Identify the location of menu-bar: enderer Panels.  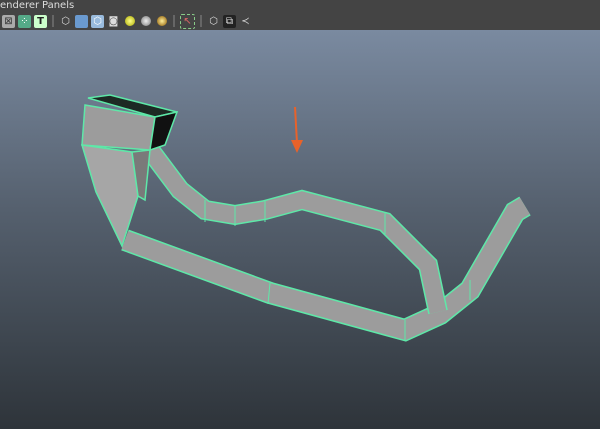
(300, 6).